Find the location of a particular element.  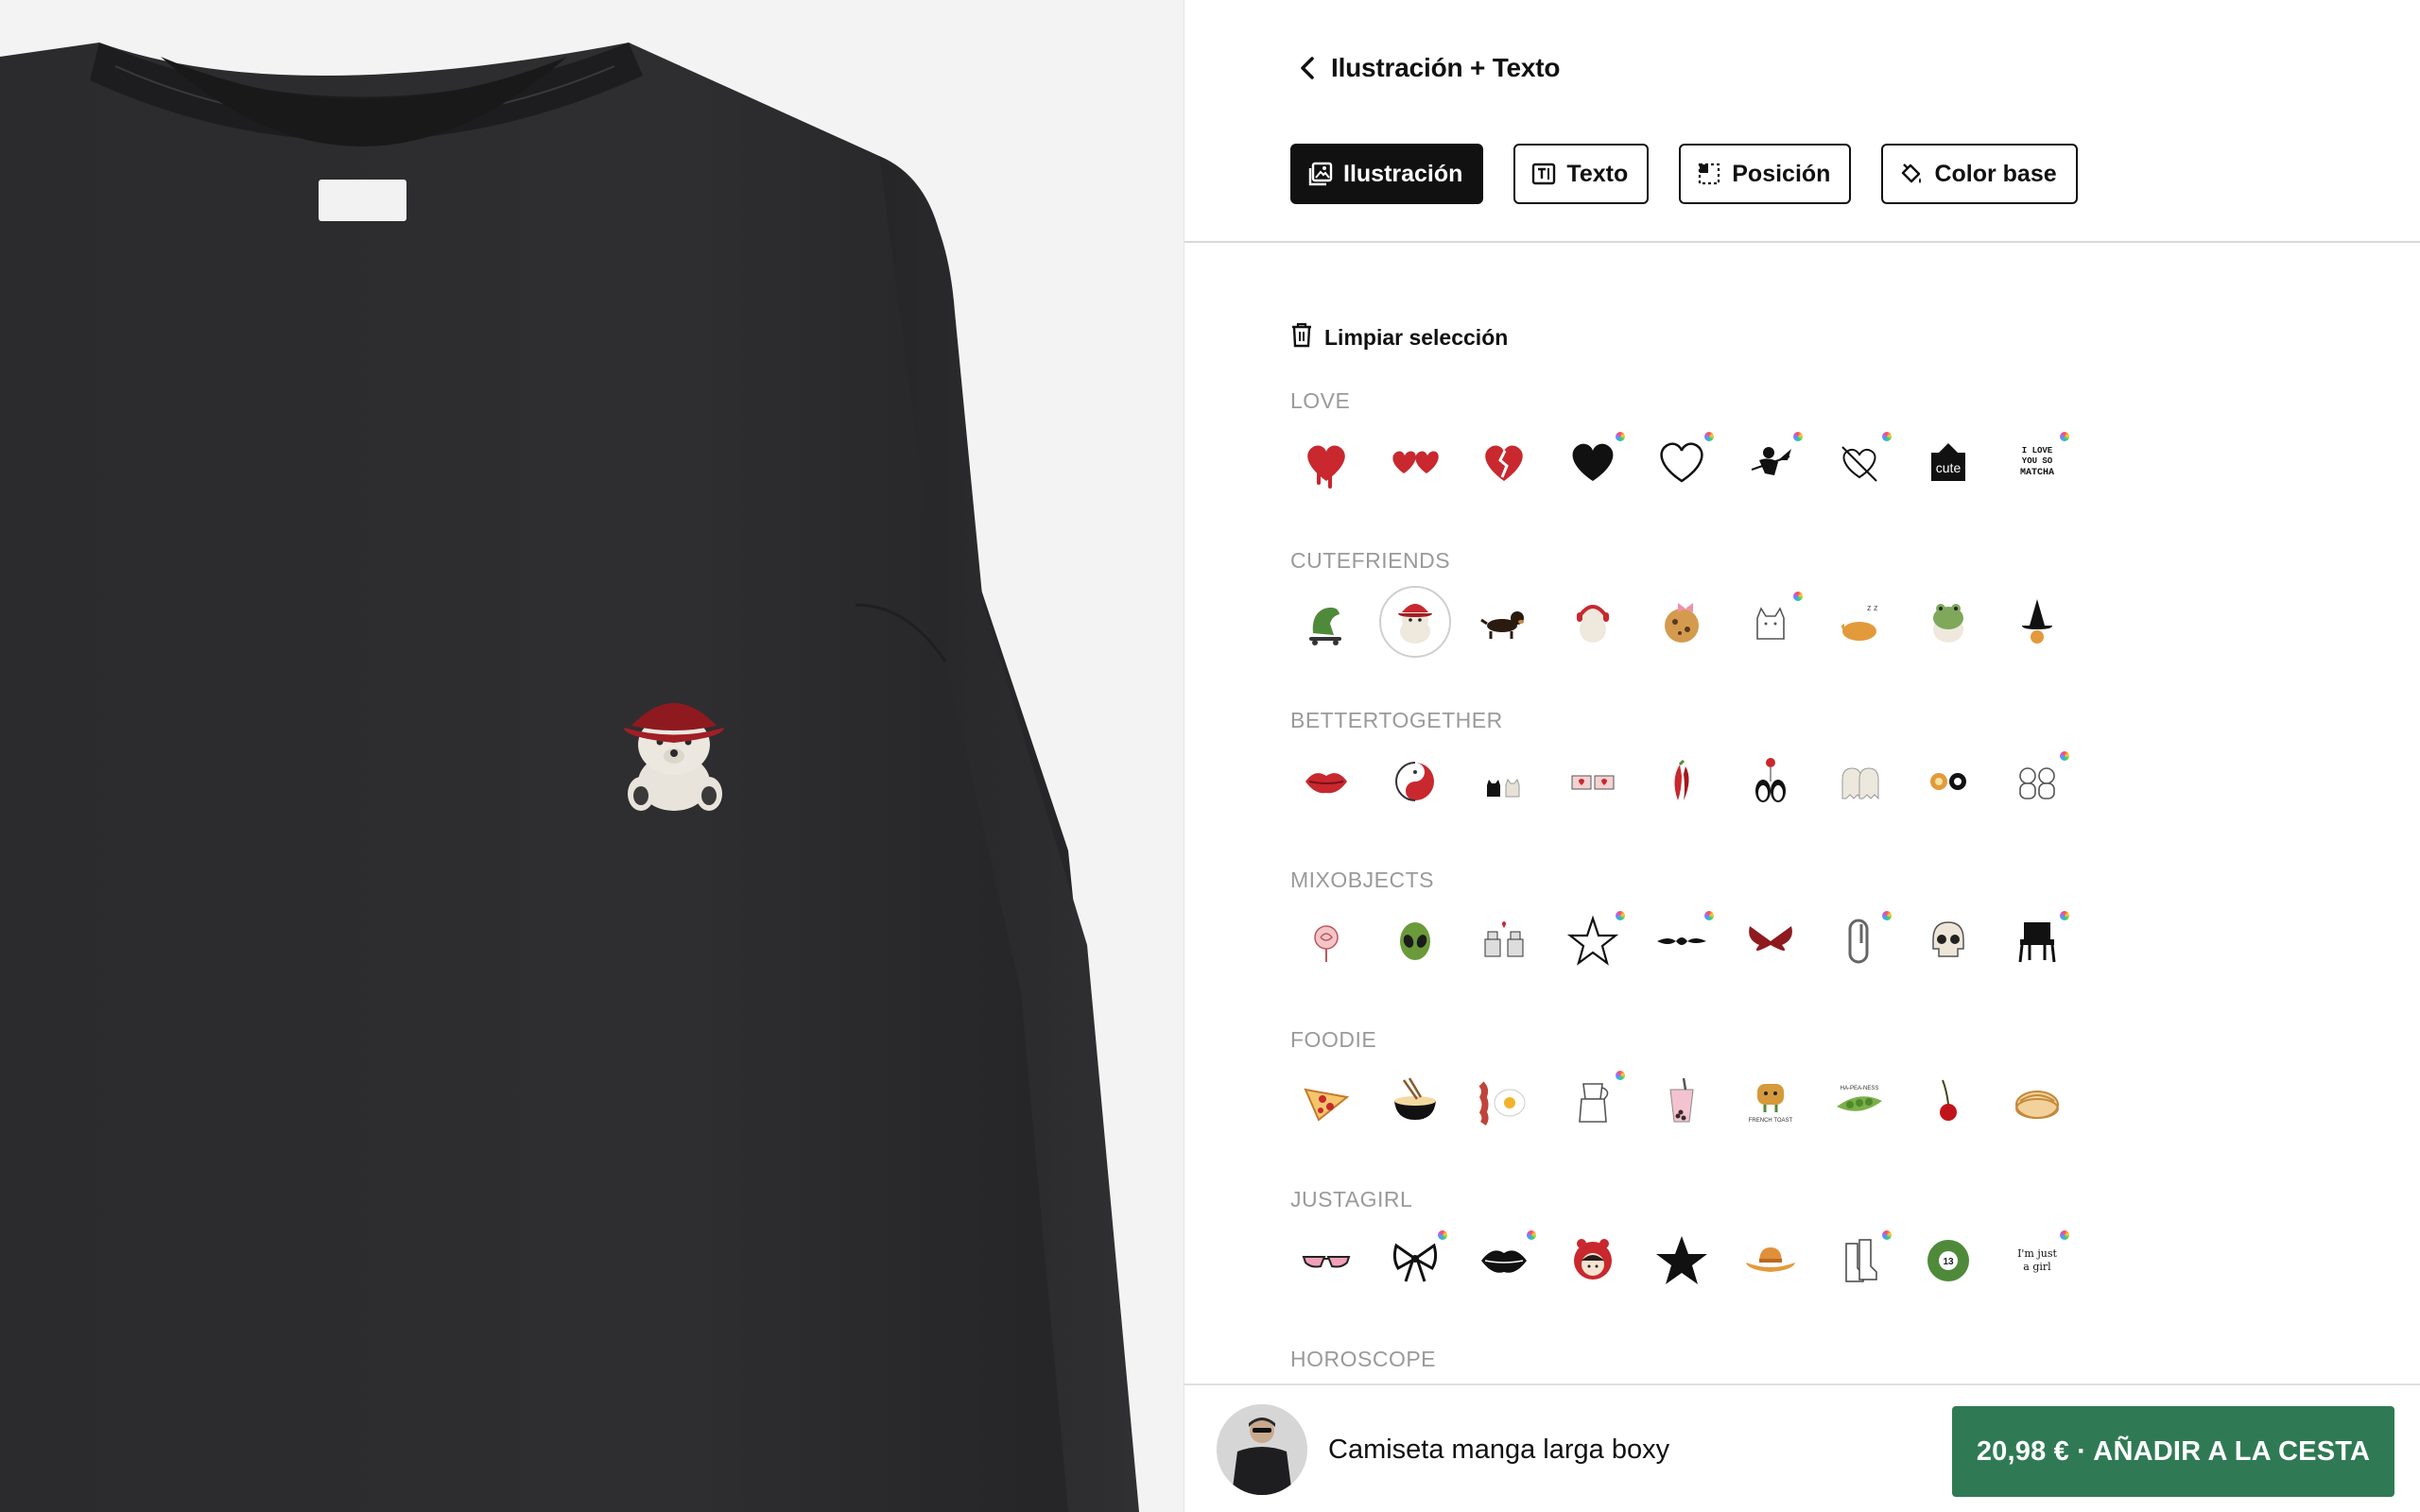

illustration-bubble-tea is located at coordinates (1682, 1101).